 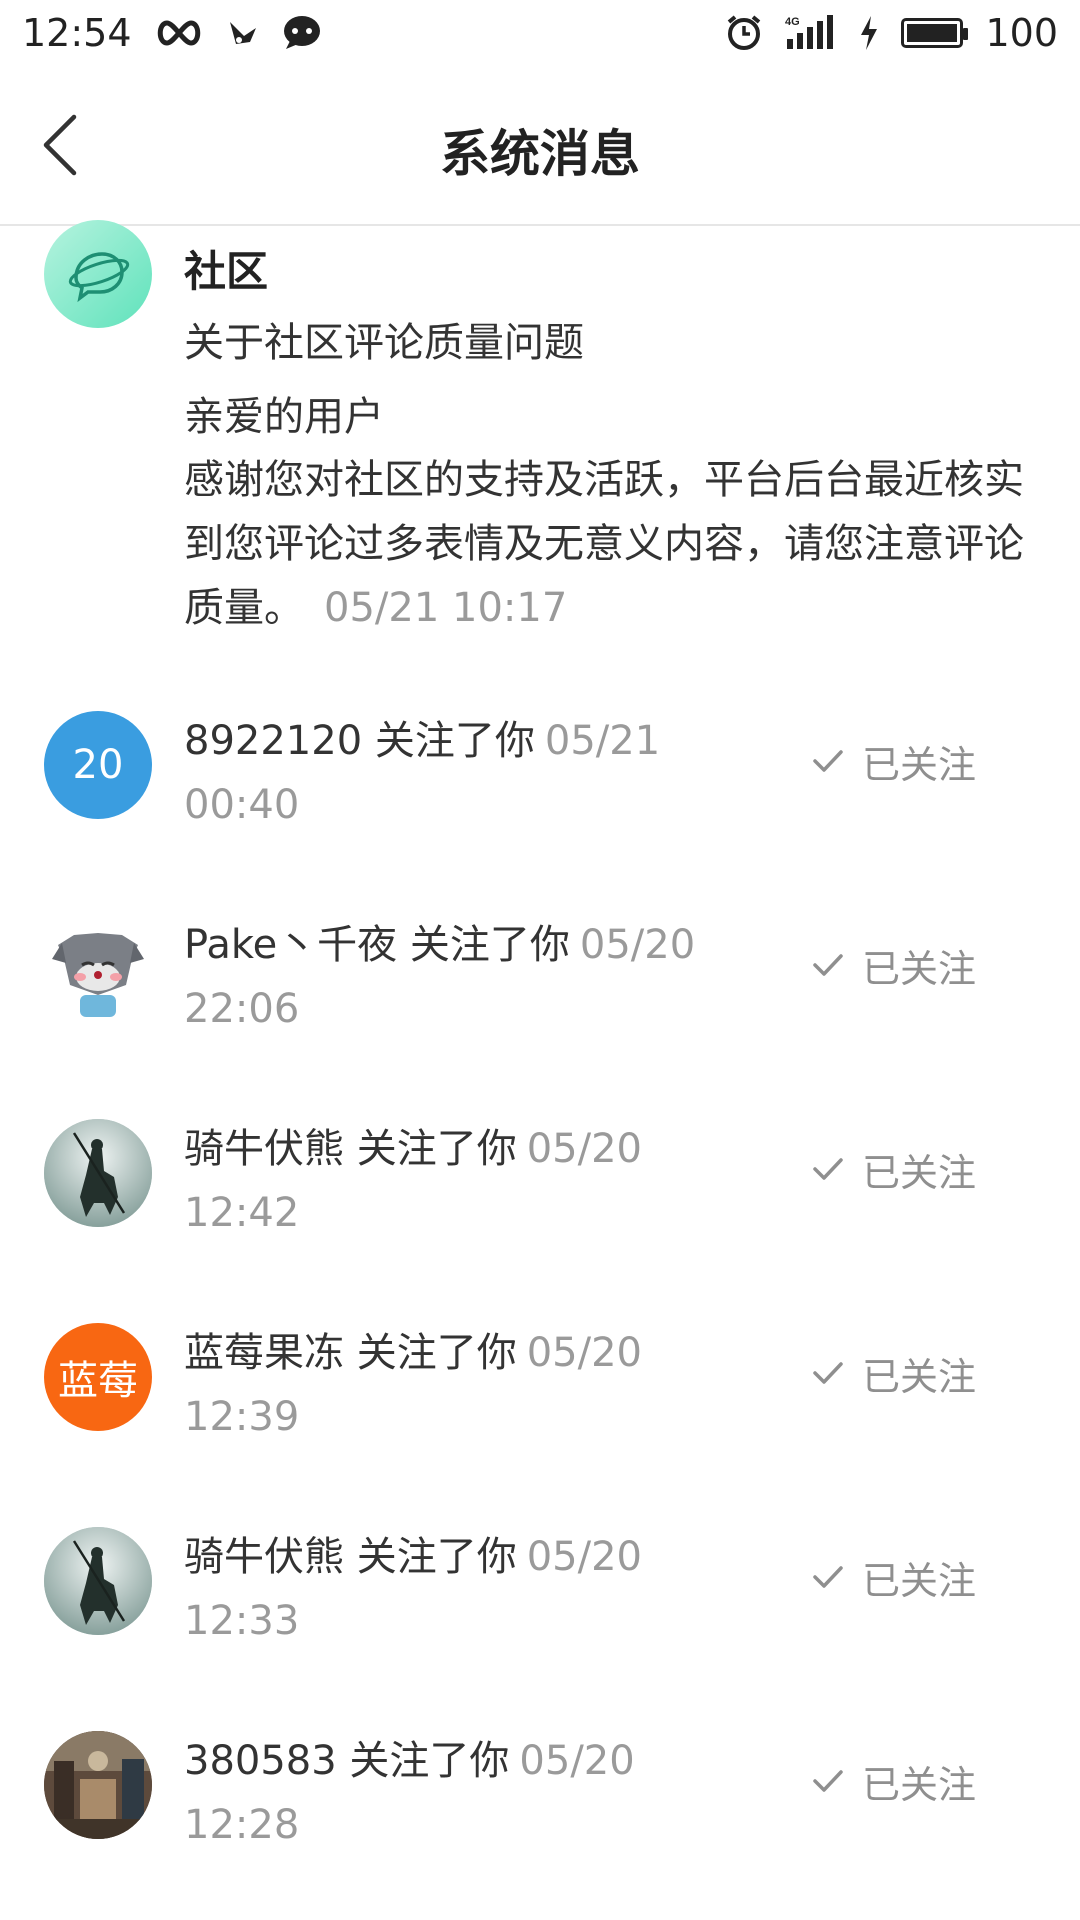 I want to click on battery-fill, so click(x=932, y=33).